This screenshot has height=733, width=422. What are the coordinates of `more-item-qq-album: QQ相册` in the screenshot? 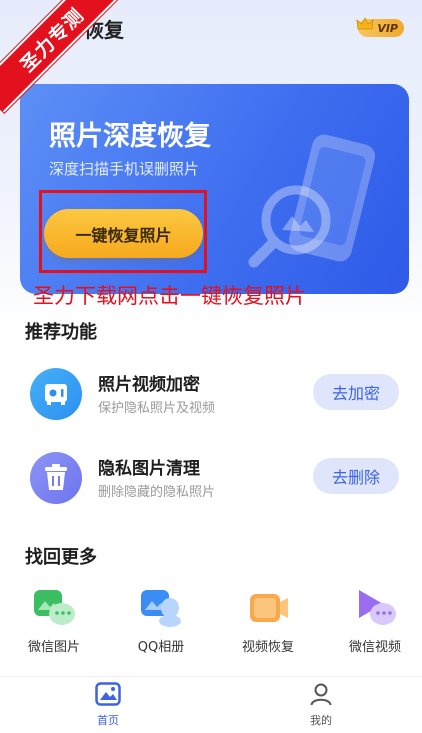 It's located at (161, 621).